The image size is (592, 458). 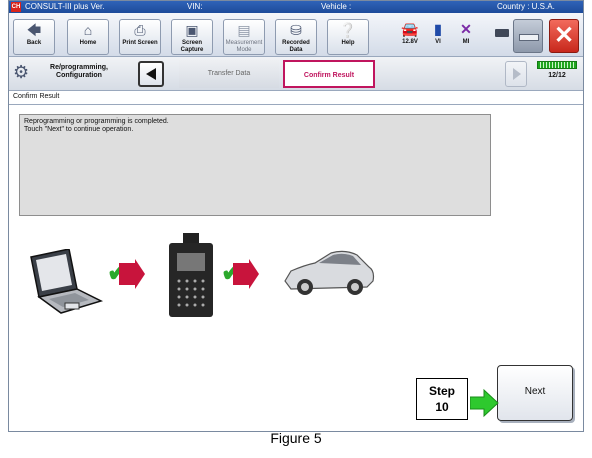 What do you see at coordinates (296, 30) in the screenshot?
I see `recorded-data-icon: ⛁` at bounding box center [296, 30].